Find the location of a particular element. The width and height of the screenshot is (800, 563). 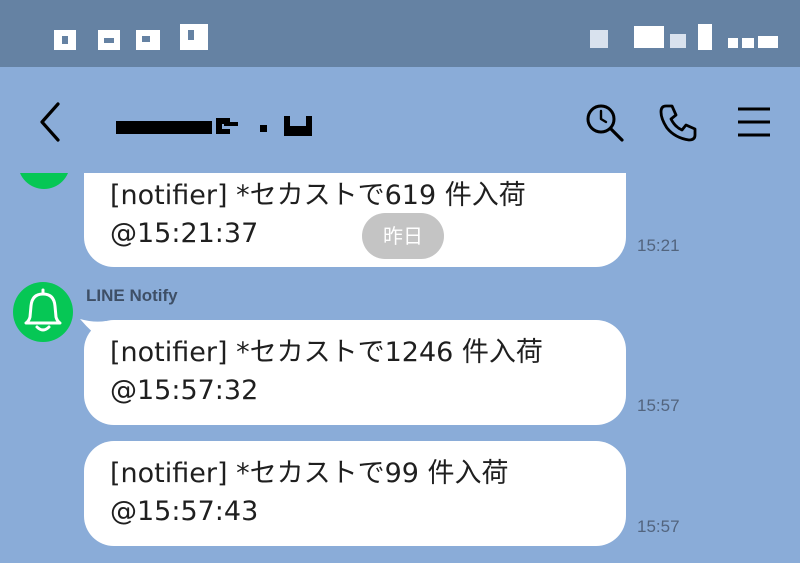

bell-icon is located at coordinates (43, 310).